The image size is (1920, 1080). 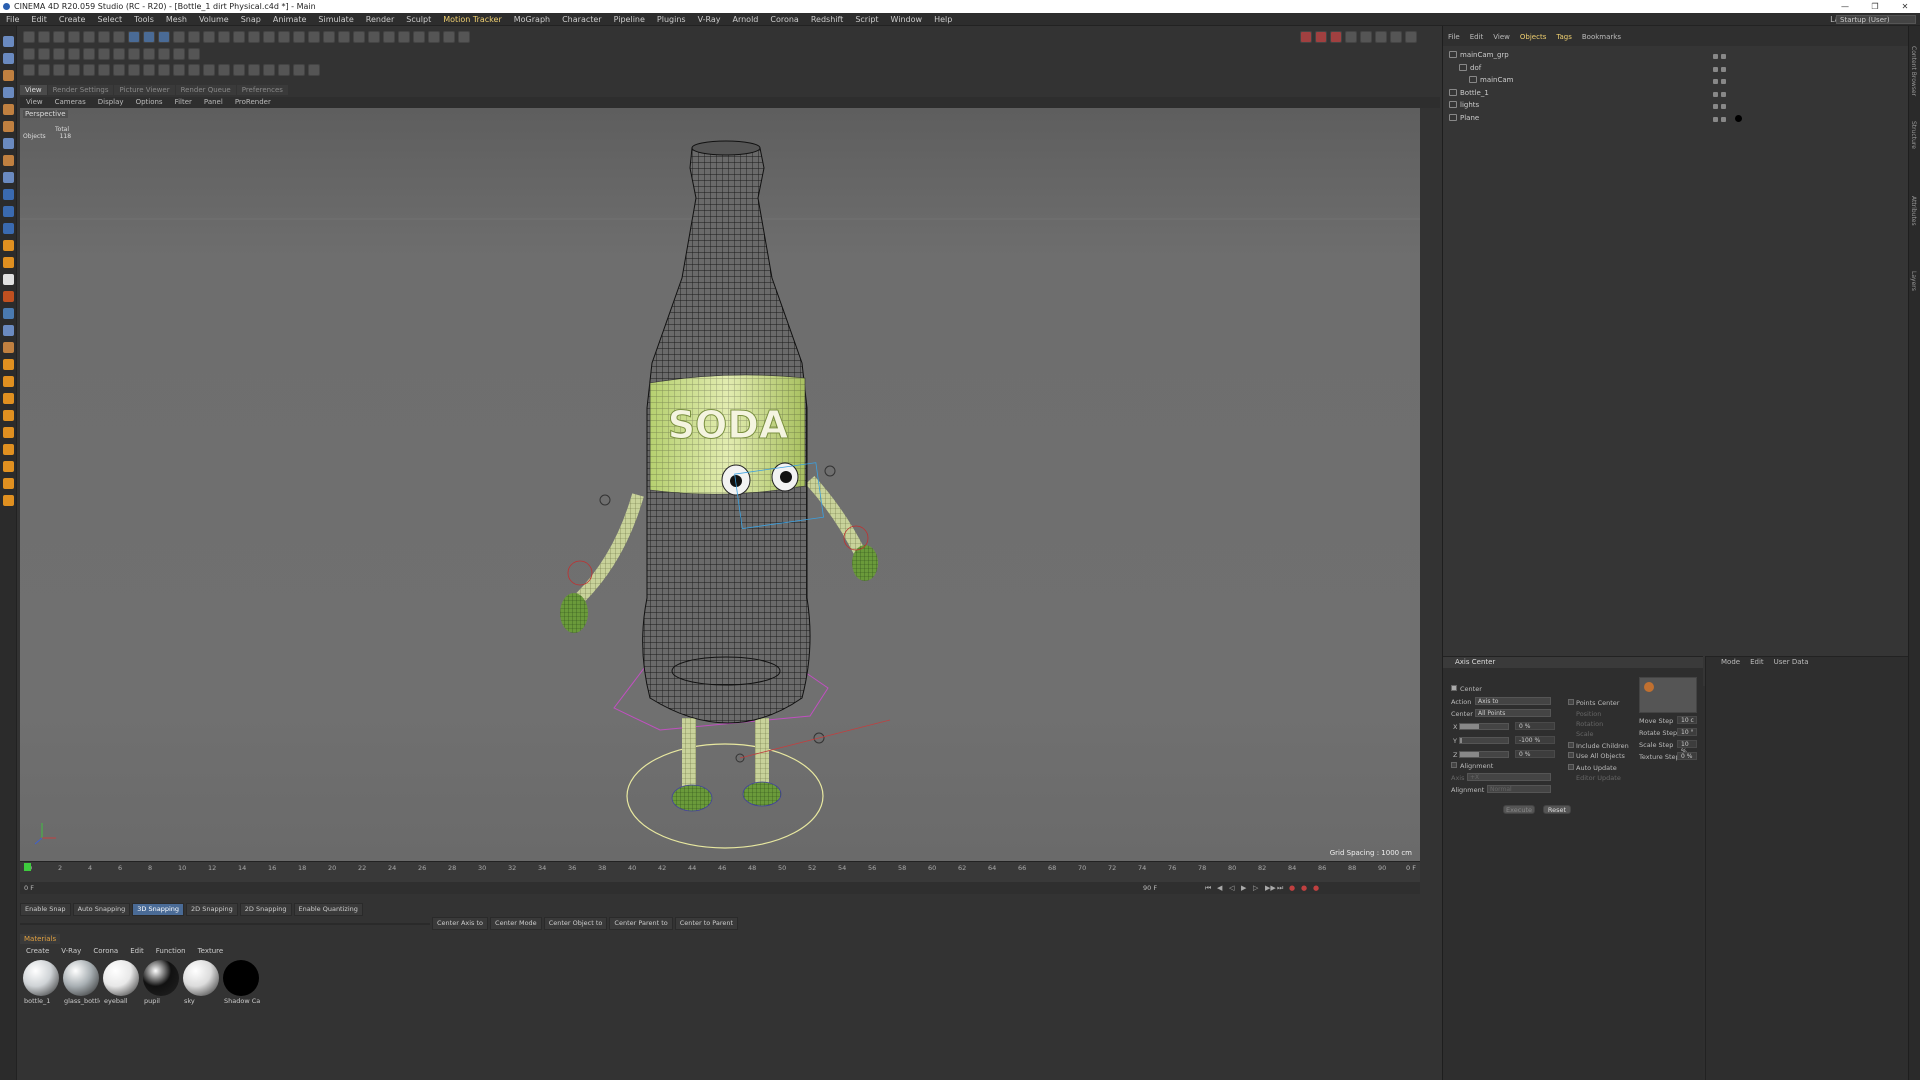 What do you see at coordinates (1913, 71) in the screenshot?
I see `side-tab-content-browser: Content Browser` at bounding box center [1913, 71].